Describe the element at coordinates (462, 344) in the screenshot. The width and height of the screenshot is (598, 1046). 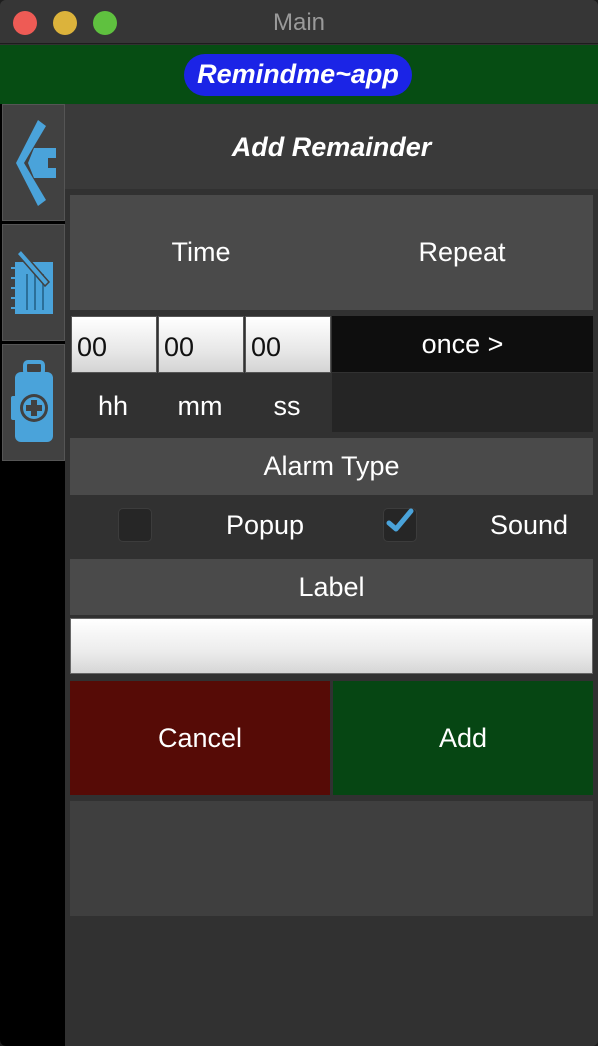
I see `repeat-selector: once >` at that location.